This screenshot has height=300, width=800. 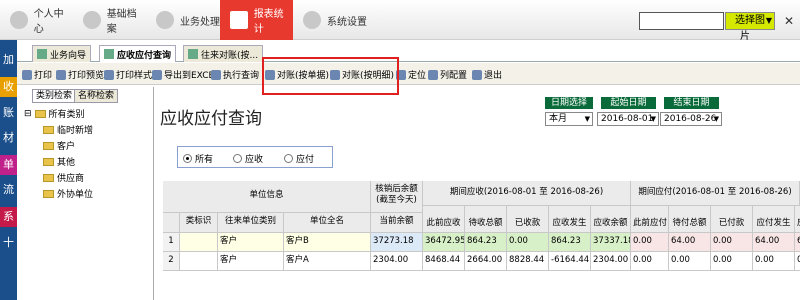 I want to click on tree-node: 临时新增, so click(x=68, y=129).